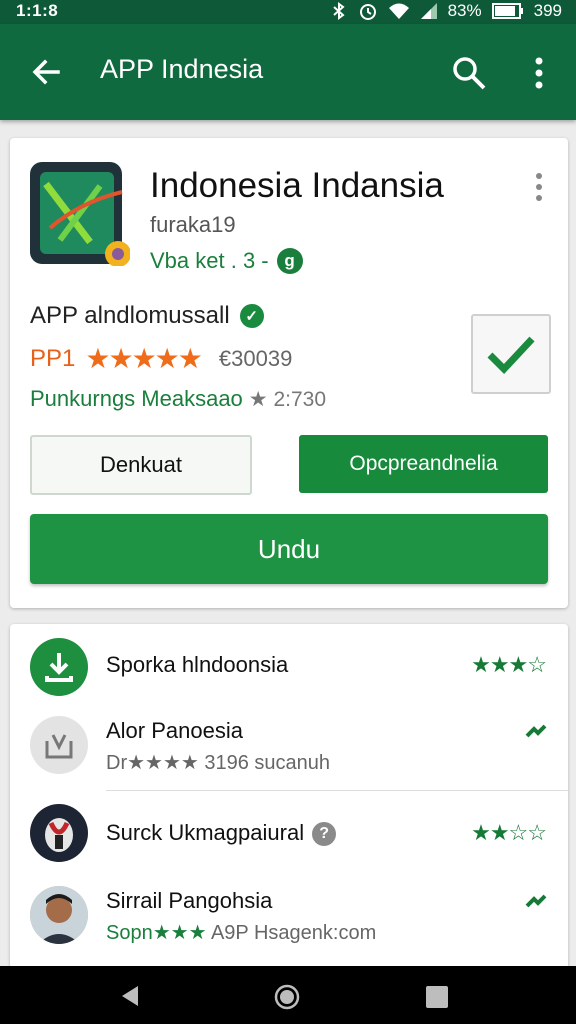  I want to click on list-item: Surck Ukmagpaiural? ★★☆☆, so click(289, 836).